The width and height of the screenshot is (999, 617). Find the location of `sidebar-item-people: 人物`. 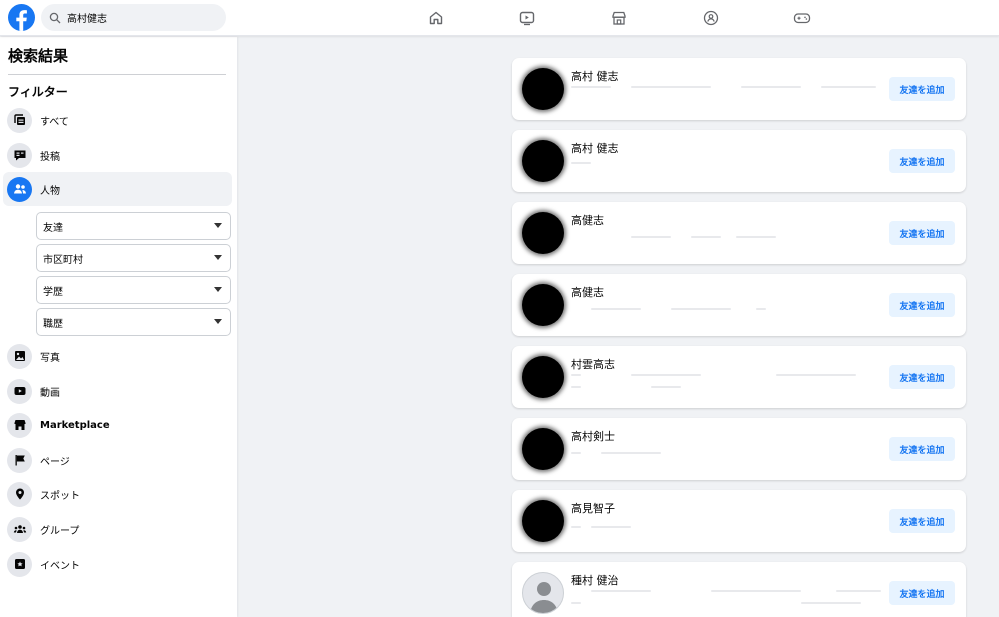

sidebar-item-people: 人物 is located at coordinates (117, 189).